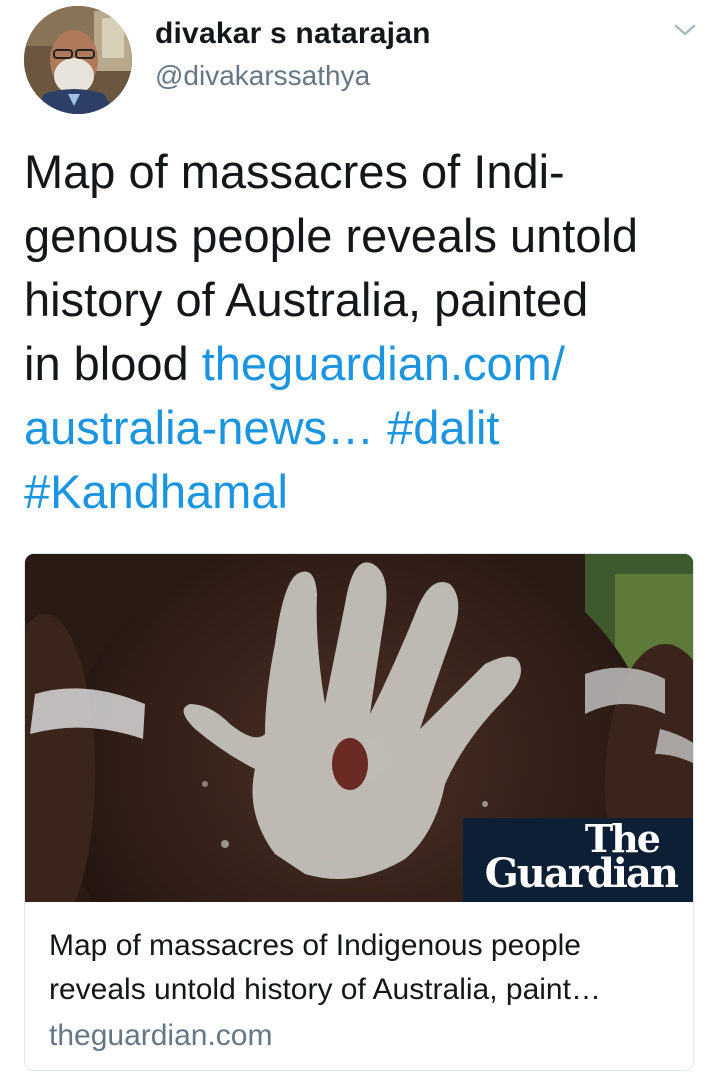 The width and height of the screenshot is (720, 1079). I want to click on tweet-text-line-with-link: in blood theguardian.com/, so click(364, 364).